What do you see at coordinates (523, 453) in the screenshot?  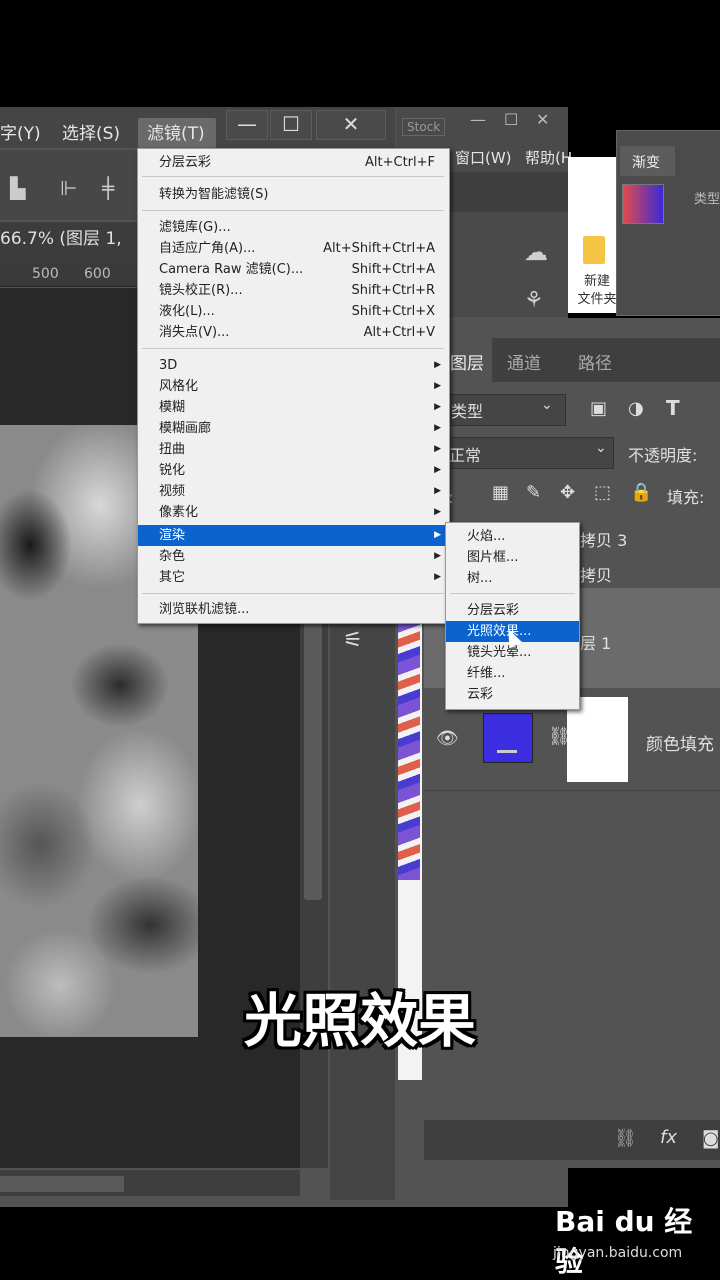 I see `blend-mode-select: 正常 ⌄` at bounding box center [523, 453].